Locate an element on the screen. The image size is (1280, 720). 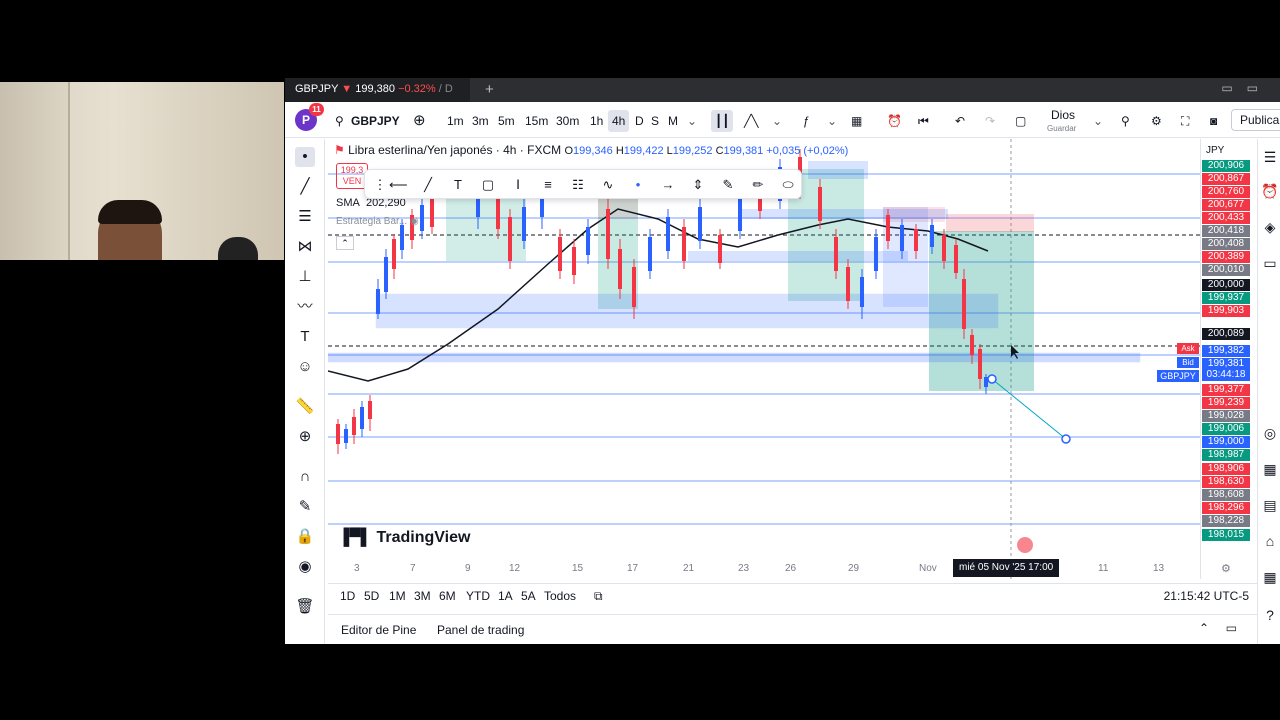
clock: 21:15:42 UTC-5 is located at coordinates (1206, 596).